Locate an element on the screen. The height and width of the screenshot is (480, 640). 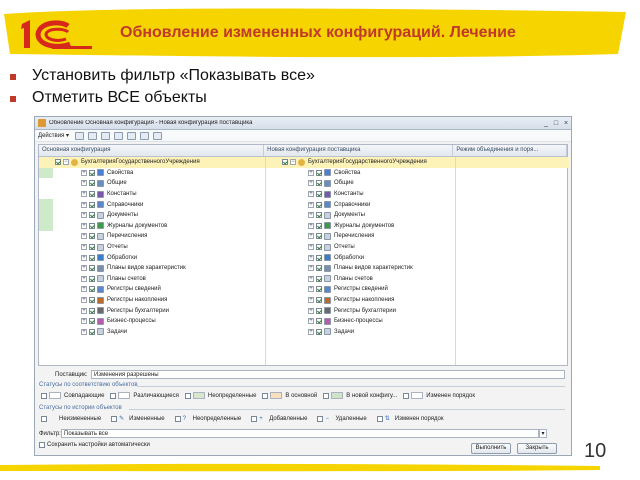
close-button: Закрыть is located at coordinates (537, 448).